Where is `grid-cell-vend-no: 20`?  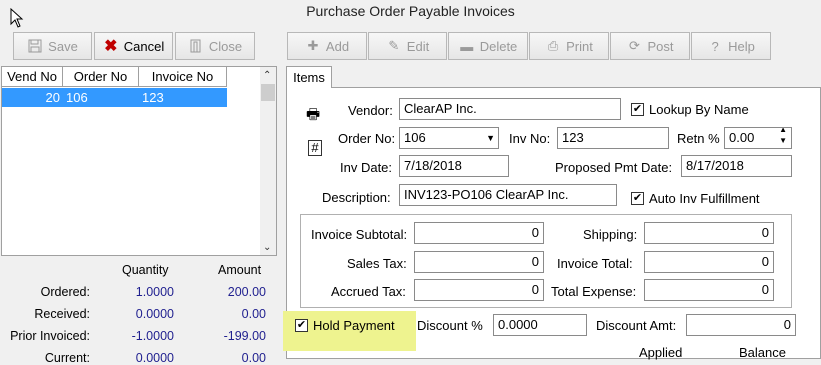 grid-cell-vend-no: 20 is located at coordinates (32, 97).